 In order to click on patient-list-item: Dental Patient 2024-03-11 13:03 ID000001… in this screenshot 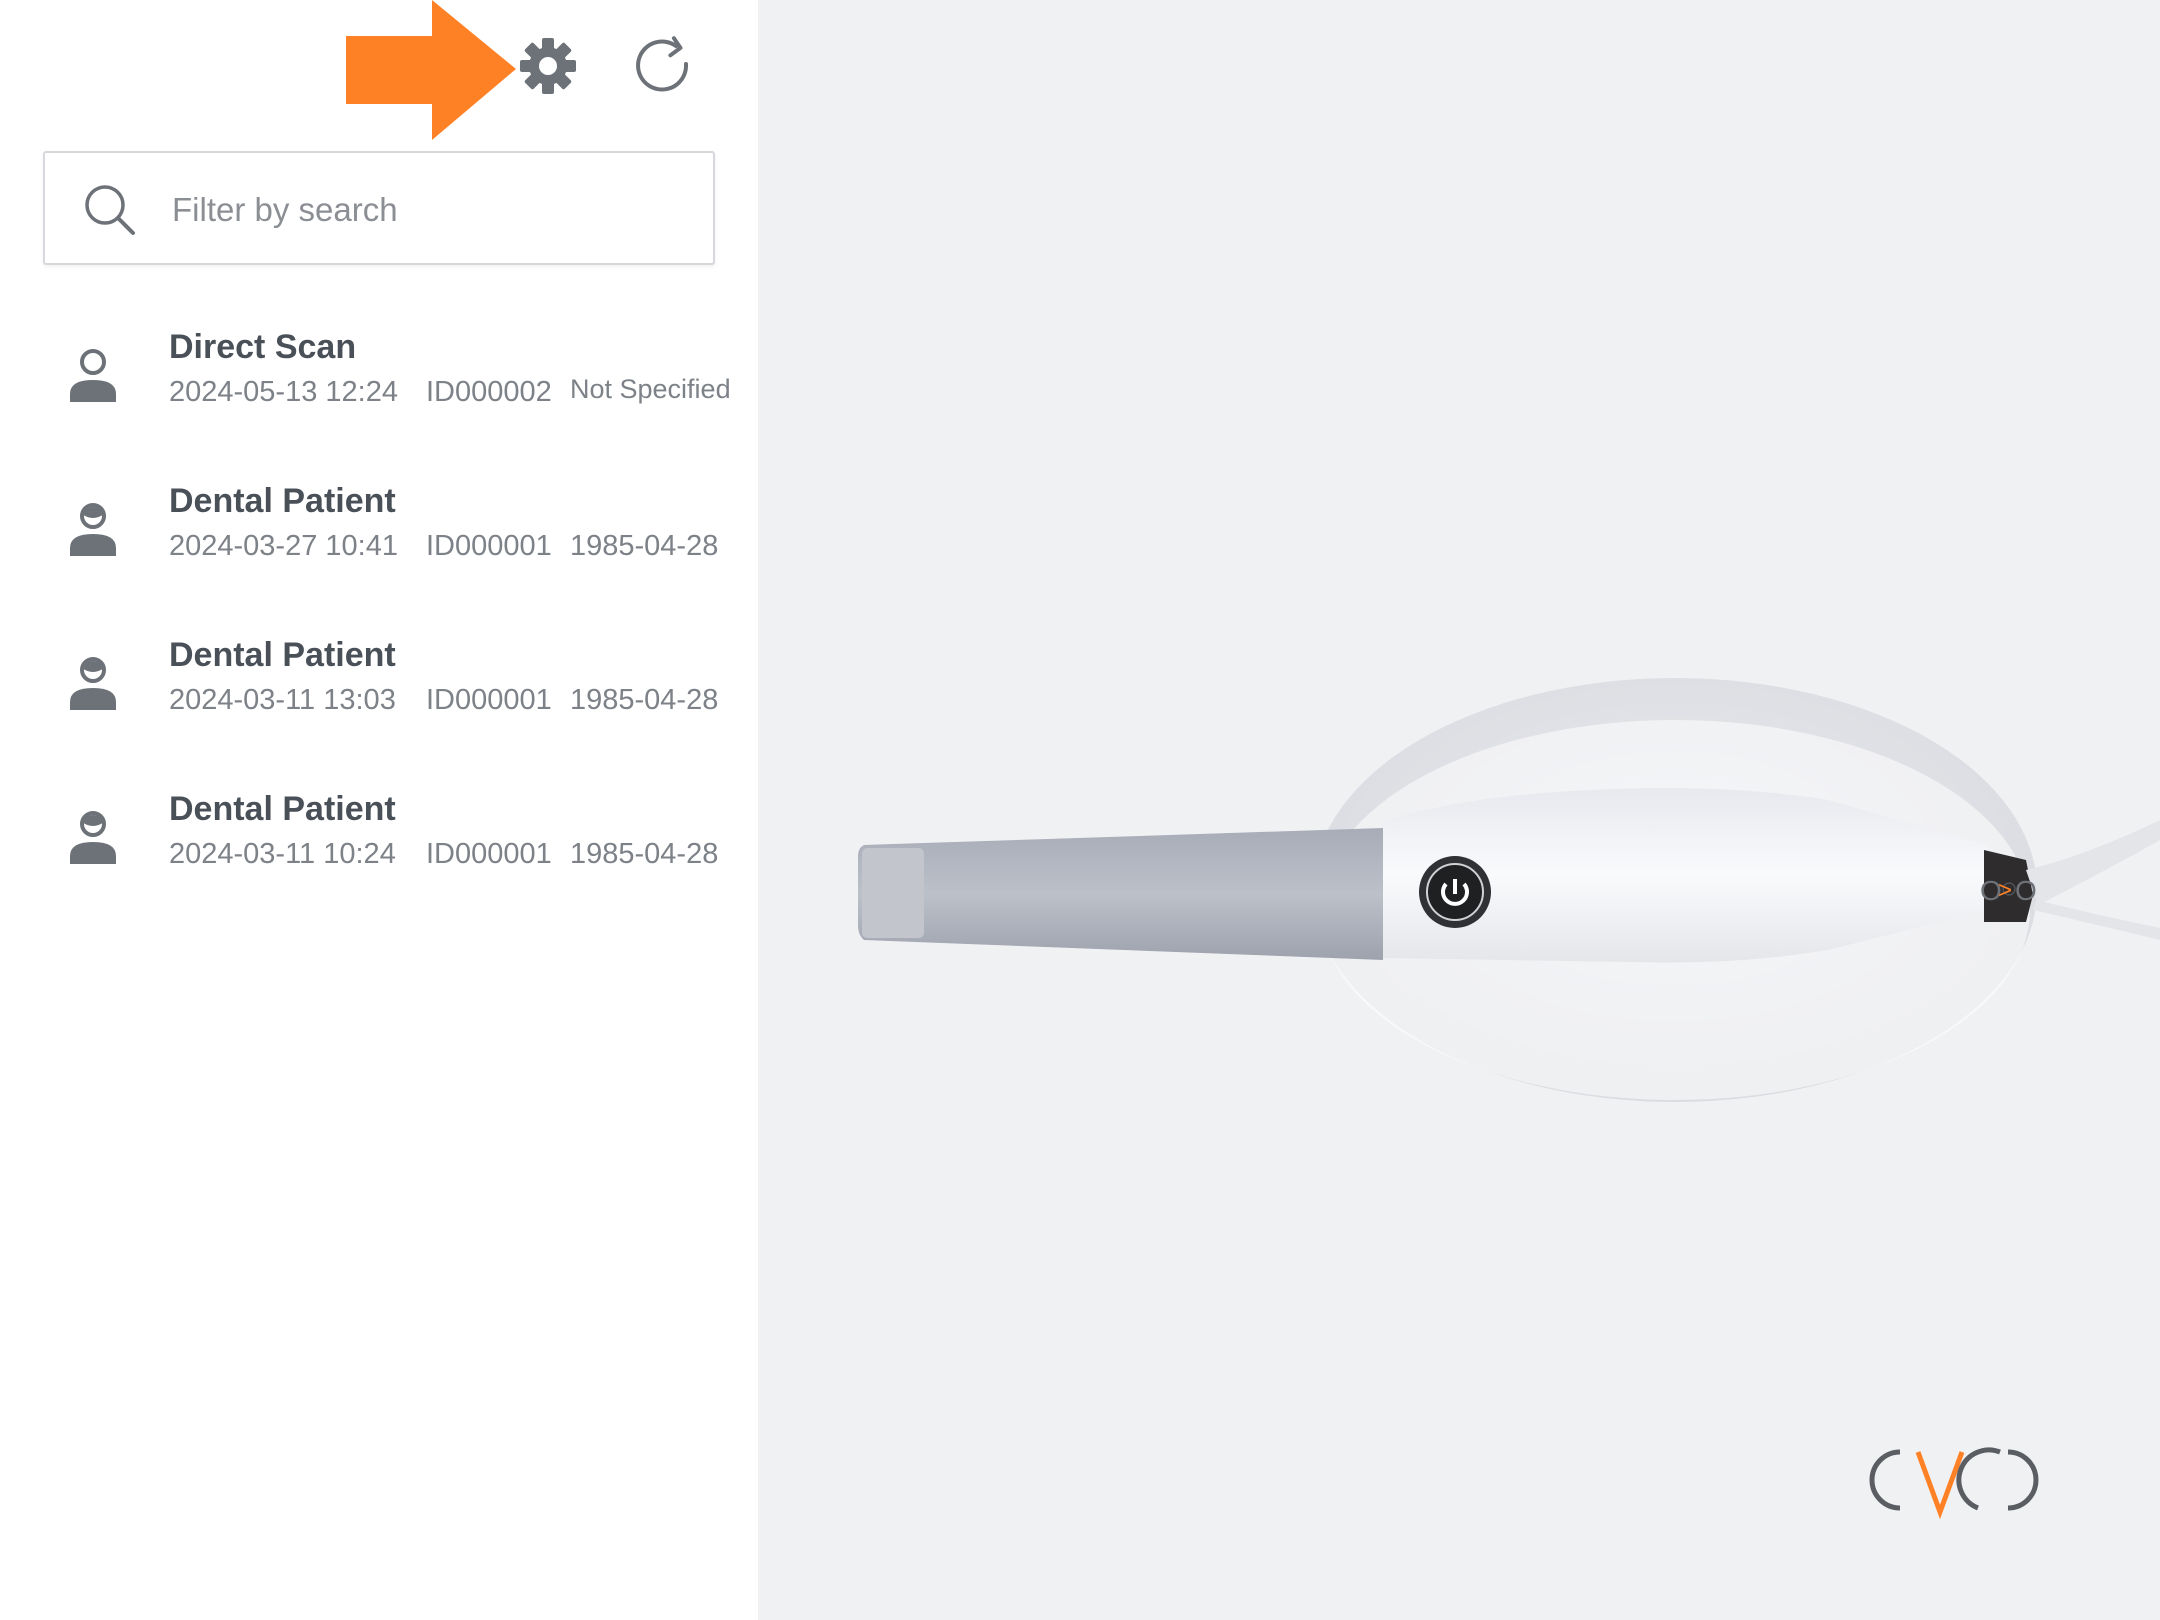, I will do `click(379, 703)`.